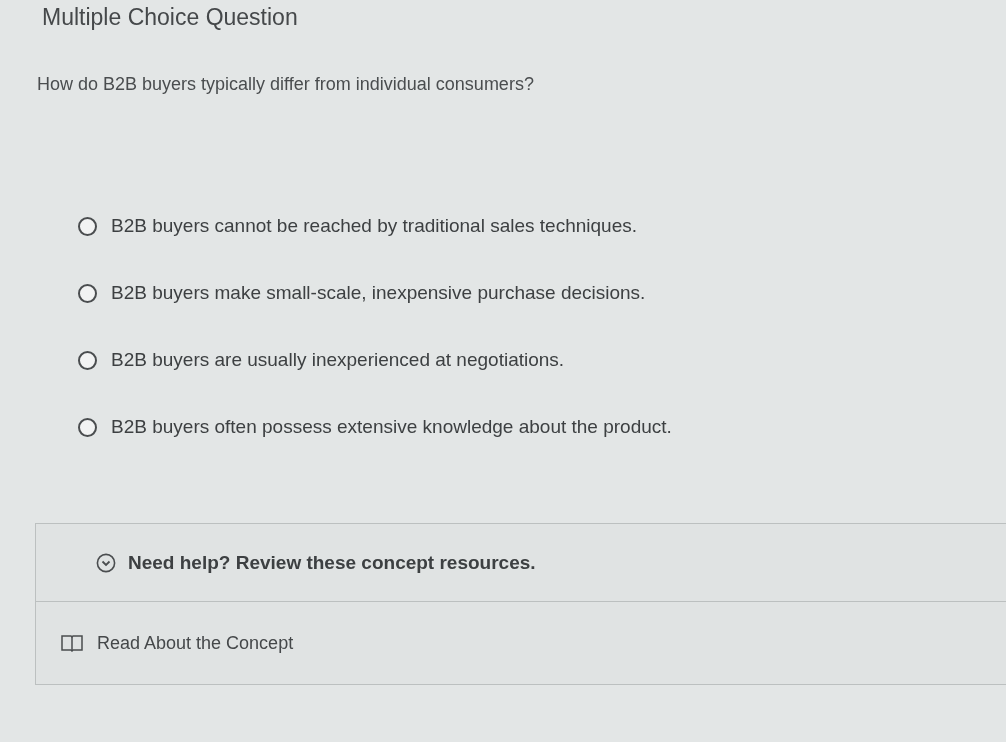 This screenshot has width=1006, height=742. Describe the element at coordinates (374, 226) in the screenshot. I see `option-label: B2B buyers cannot be reached by traditional sales techniques.` at that location.